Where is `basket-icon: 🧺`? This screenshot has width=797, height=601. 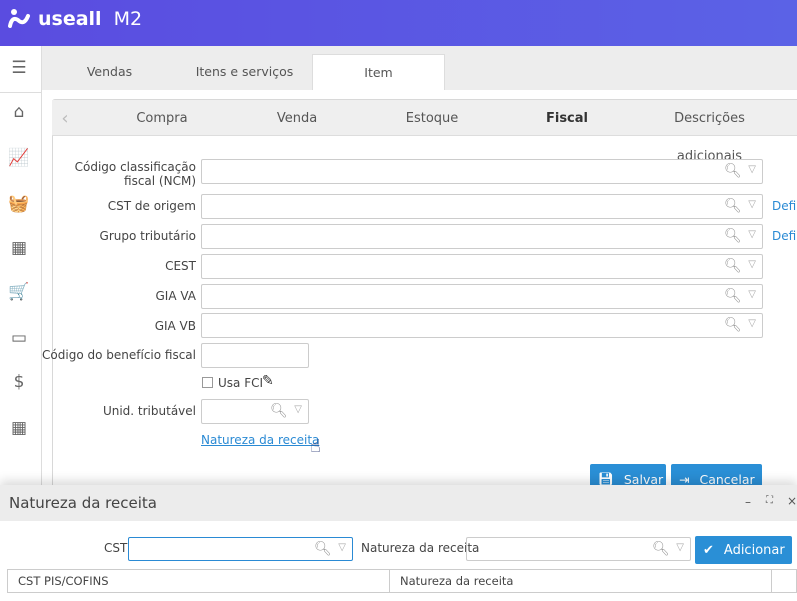
basket-icon: 🧺 is located at coordinates (19, 204).